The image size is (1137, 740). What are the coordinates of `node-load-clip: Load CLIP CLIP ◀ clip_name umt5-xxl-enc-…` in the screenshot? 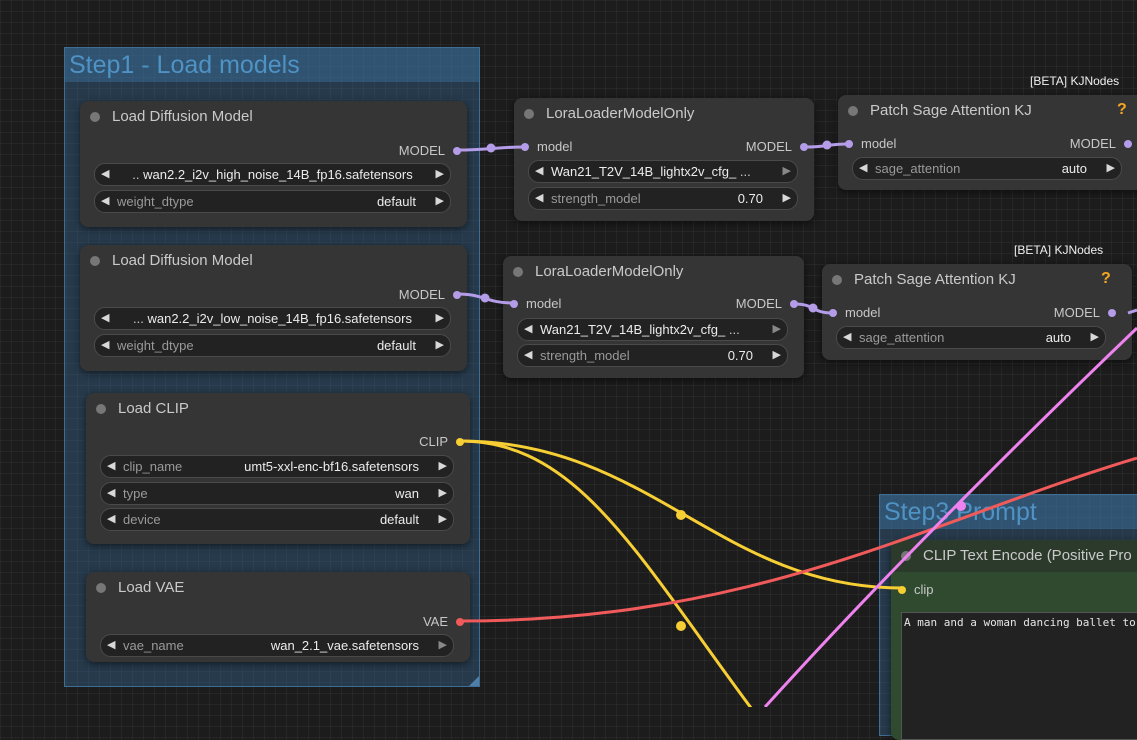 It's located at (278, 468).